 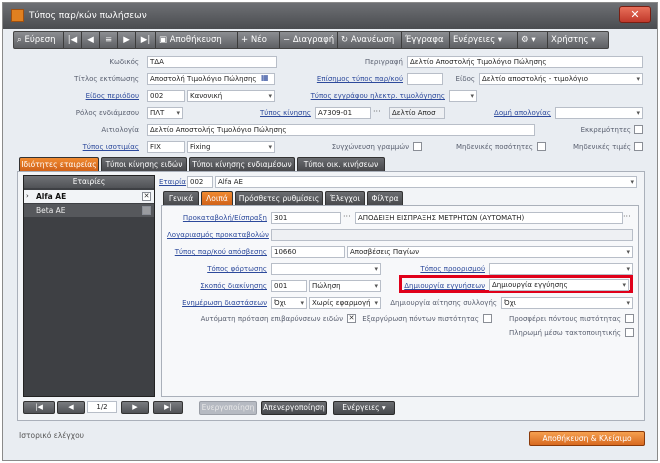 What do you see at coordinates (345, 79) in the screenshot?
I see `official-type-label: Επίσημος τύπος παρ/κού` at bounding box center [345, 79].